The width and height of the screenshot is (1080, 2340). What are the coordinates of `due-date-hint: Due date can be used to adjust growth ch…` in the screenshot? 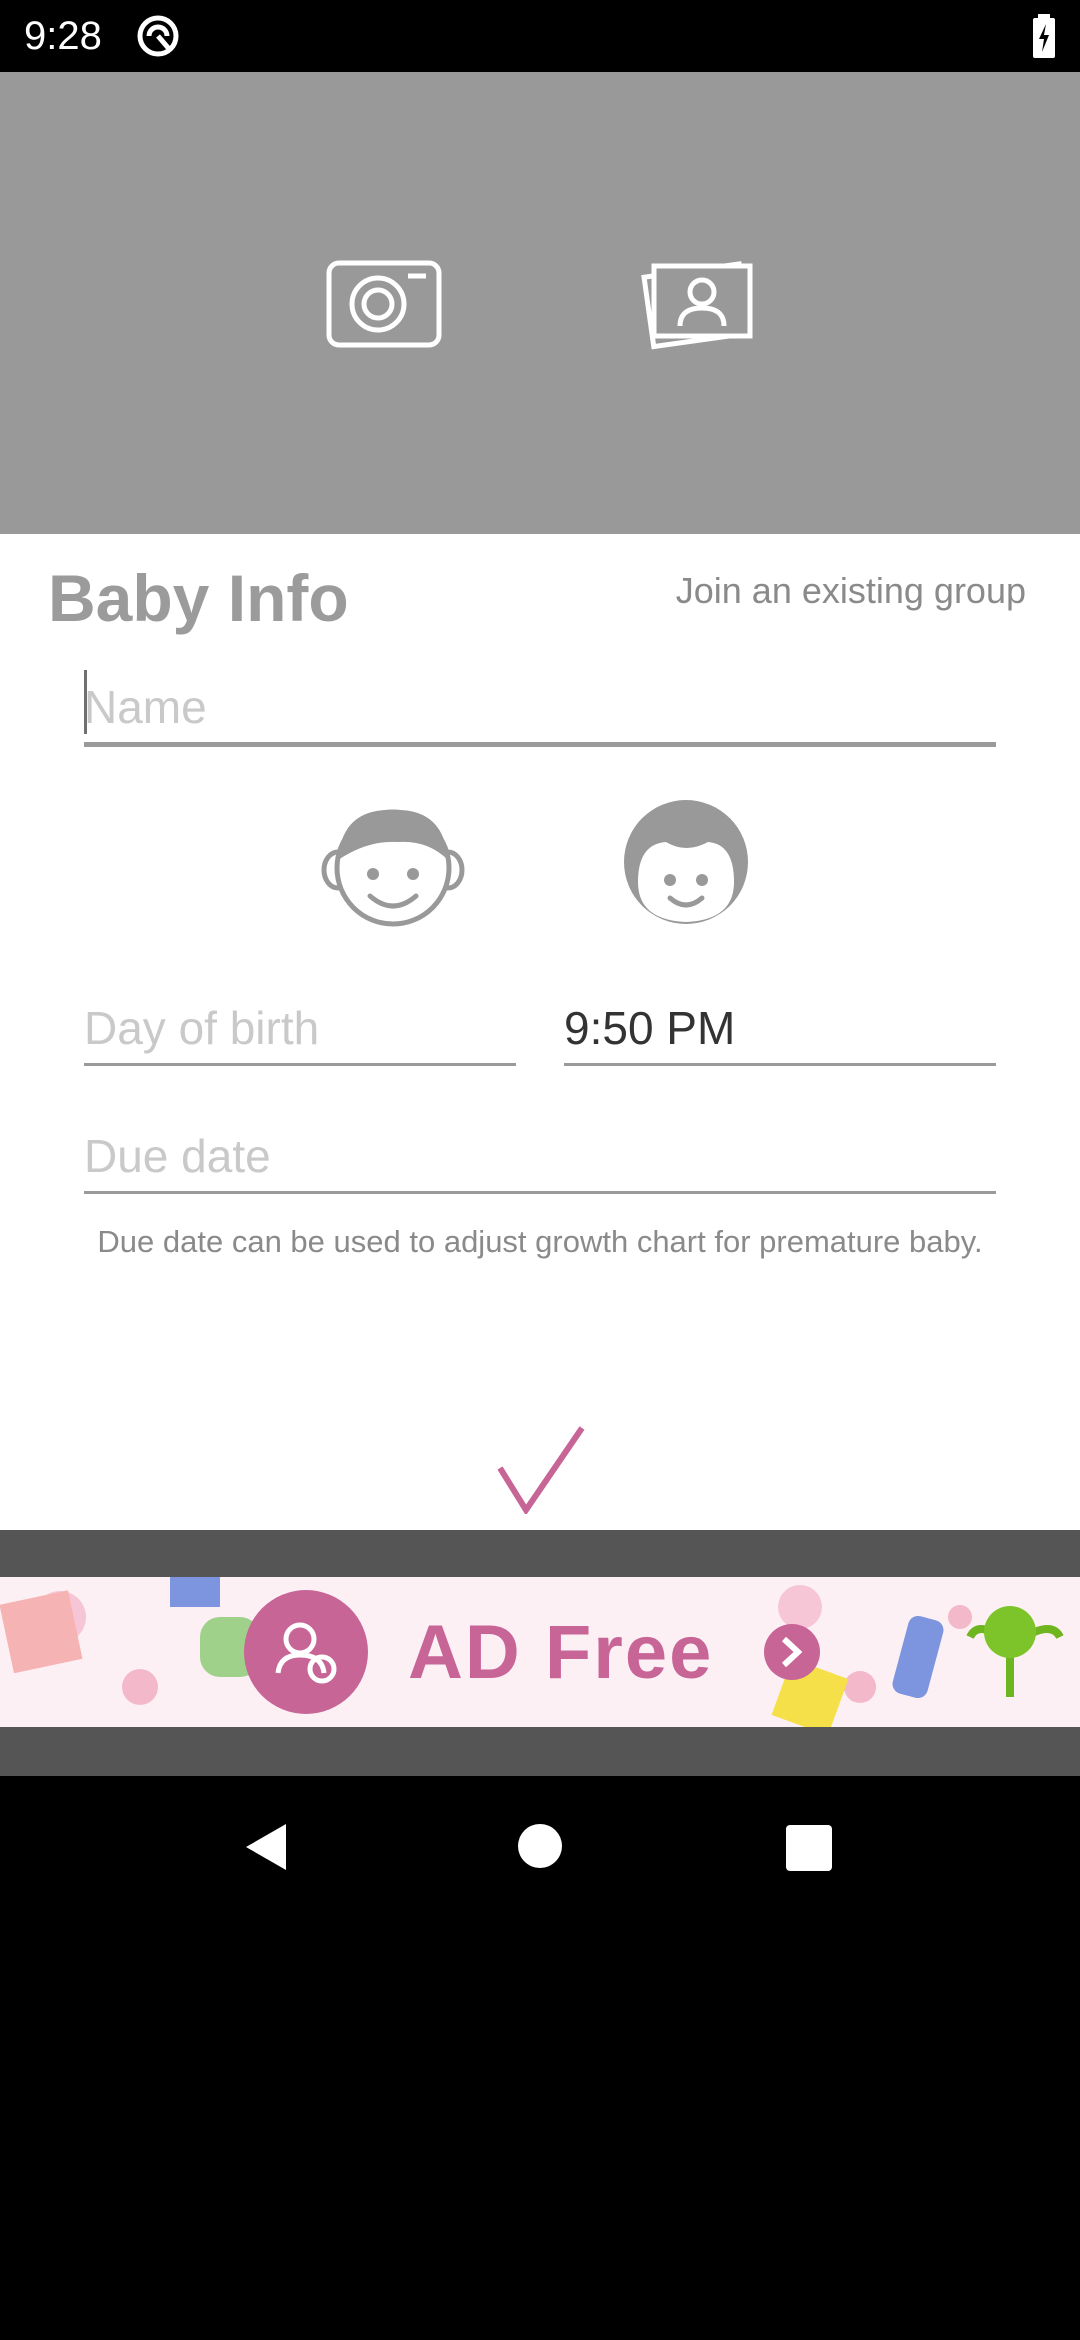 It's located at (540, 1241).